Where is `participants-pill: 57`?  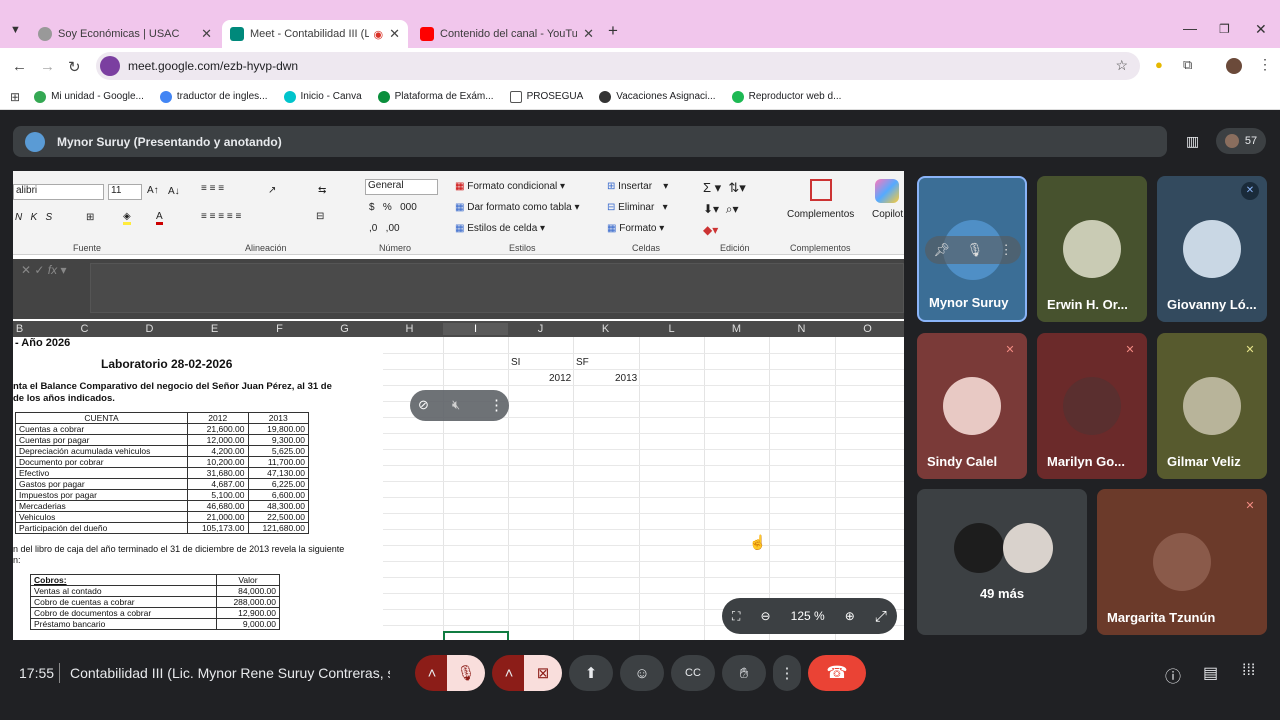
participants-pill: 57 is located at coordinates (1241, 141).